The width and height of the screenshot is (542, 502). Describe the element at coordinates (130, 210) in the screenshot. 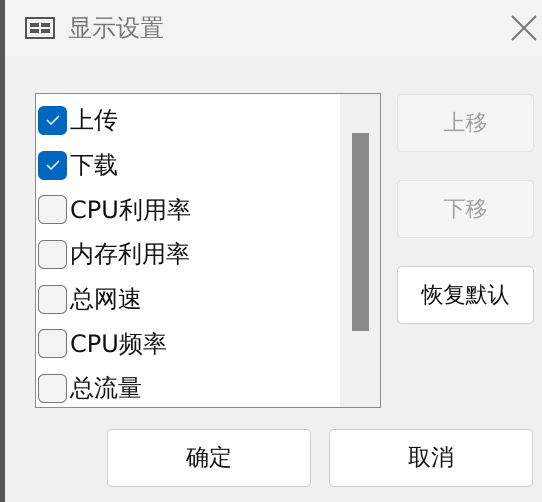

I see `checkbox-label: CPU利用率` at that location.